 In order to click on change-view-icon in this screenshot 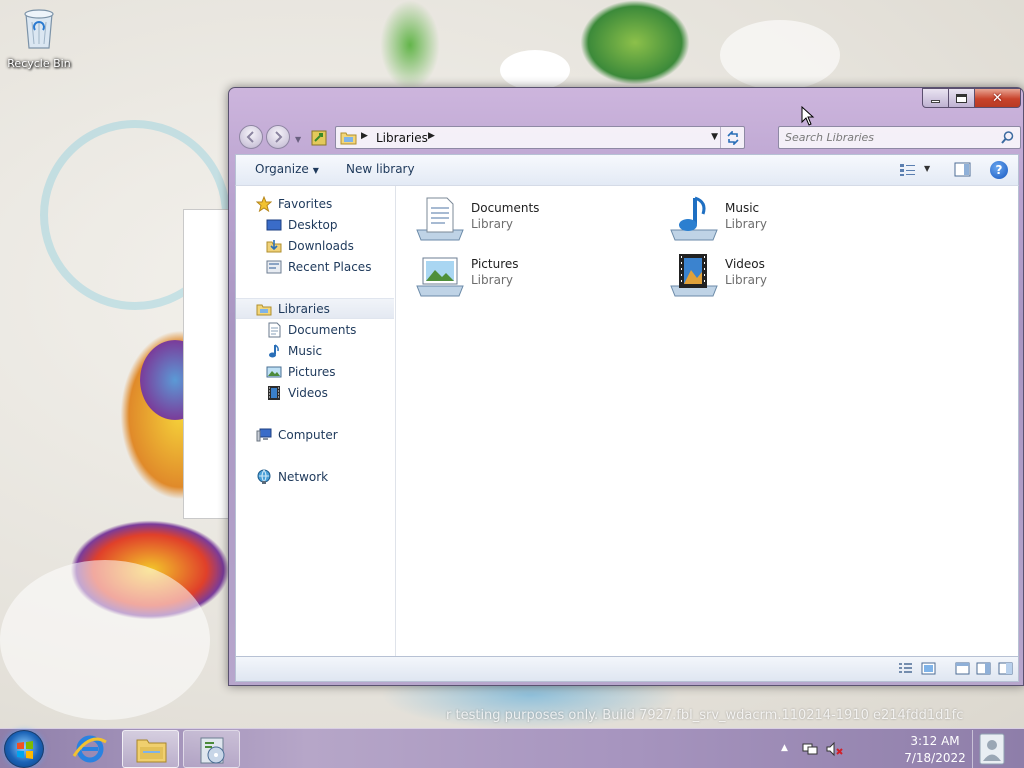, I will do `click(907, 170)`.